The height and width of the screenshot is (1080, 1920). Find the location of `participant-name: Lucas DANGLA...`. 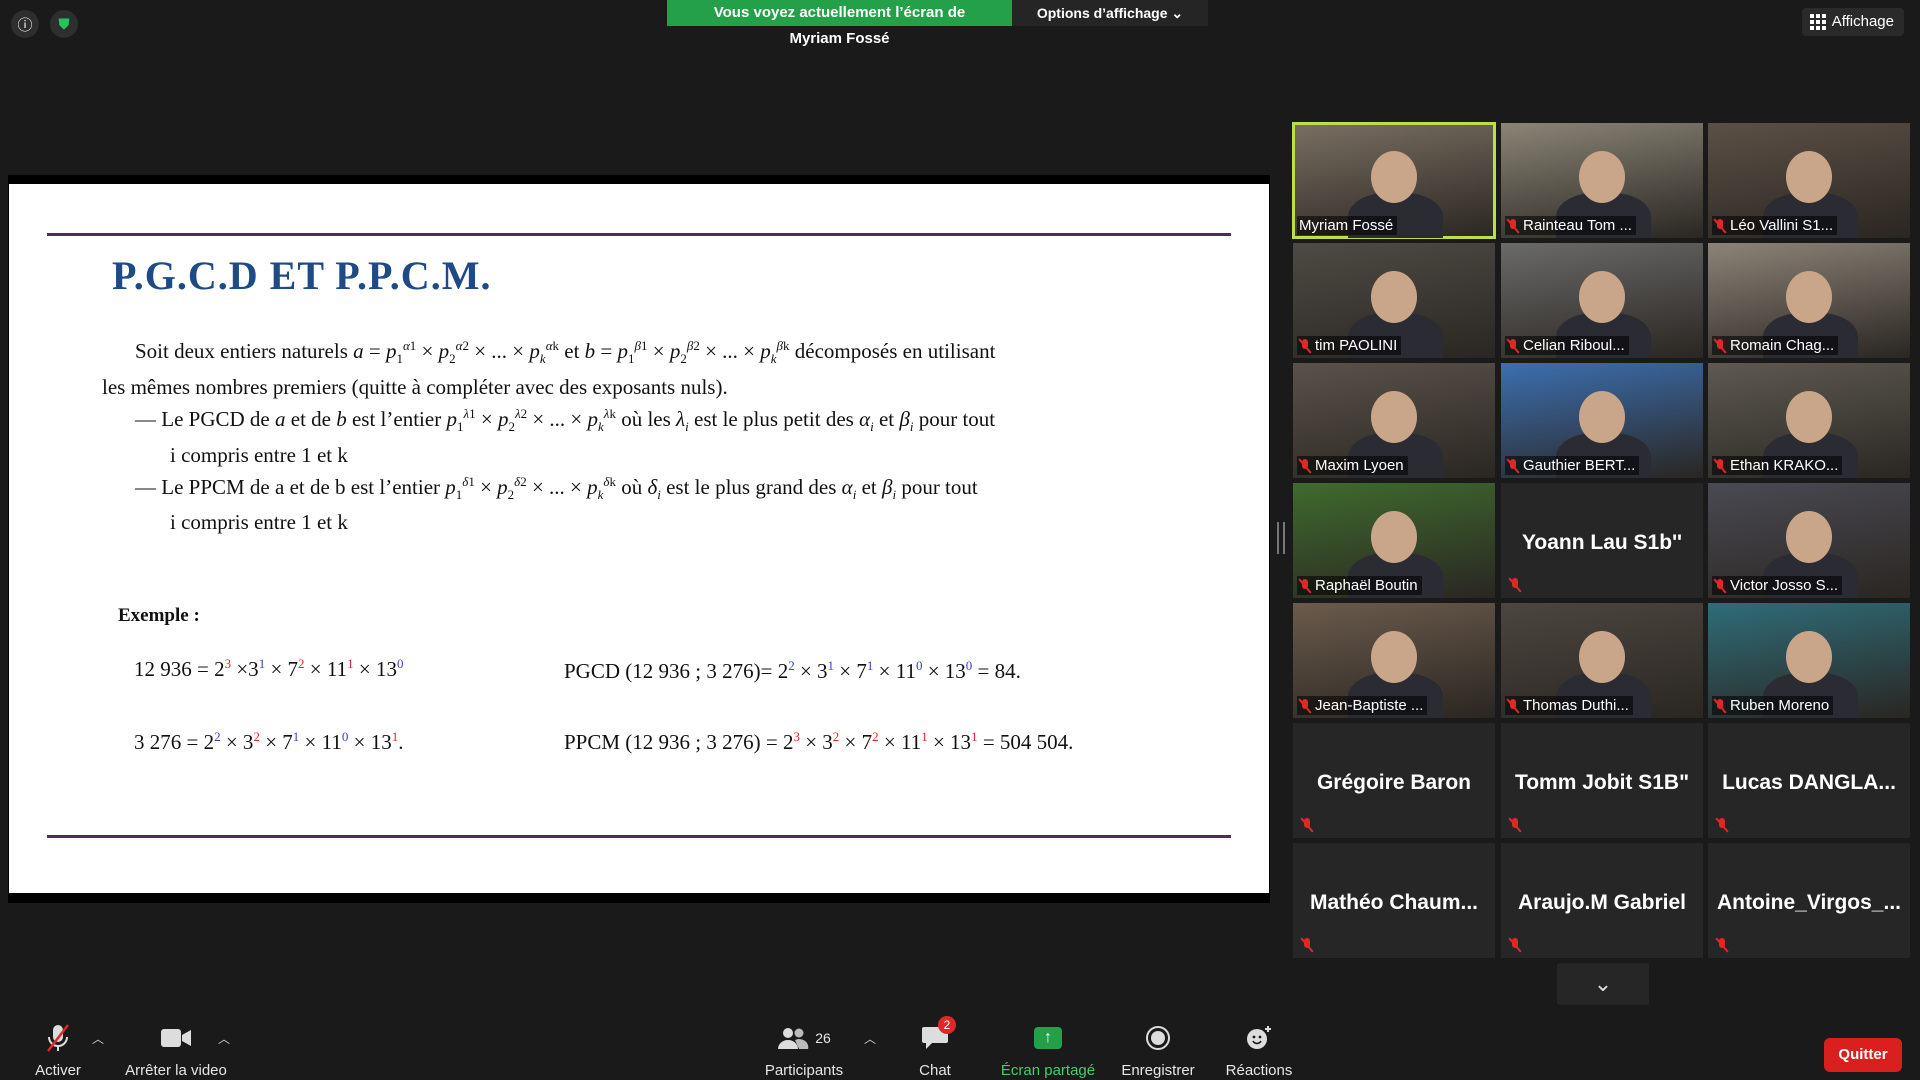

participant-name: Lucas DANGLA... is located at coordinates (1809, 782).